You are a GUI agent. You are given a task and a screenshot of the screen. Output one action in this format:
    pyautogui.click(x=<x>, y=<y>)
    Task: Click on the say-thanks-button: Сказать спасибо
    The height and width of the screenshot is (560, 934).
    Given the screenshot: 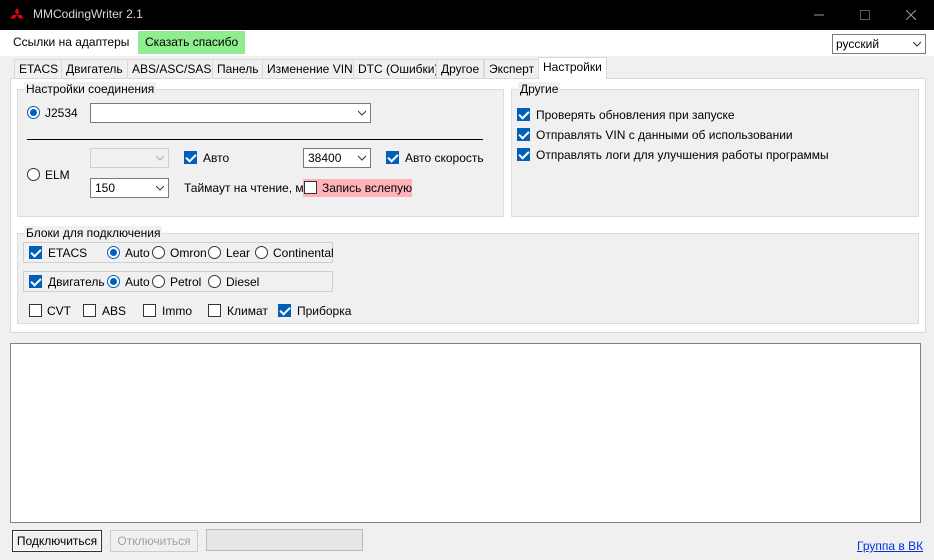 What is the action you would take?
    pyautogui.click(x=192, y=42)
    